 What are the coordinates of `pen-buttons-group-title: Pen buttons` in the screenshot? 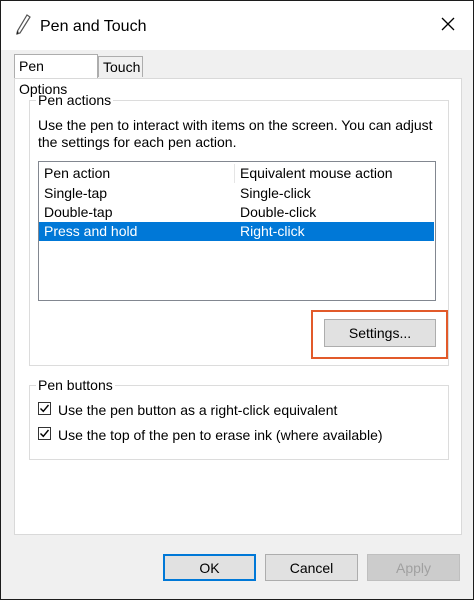 It's located at (75, 385).